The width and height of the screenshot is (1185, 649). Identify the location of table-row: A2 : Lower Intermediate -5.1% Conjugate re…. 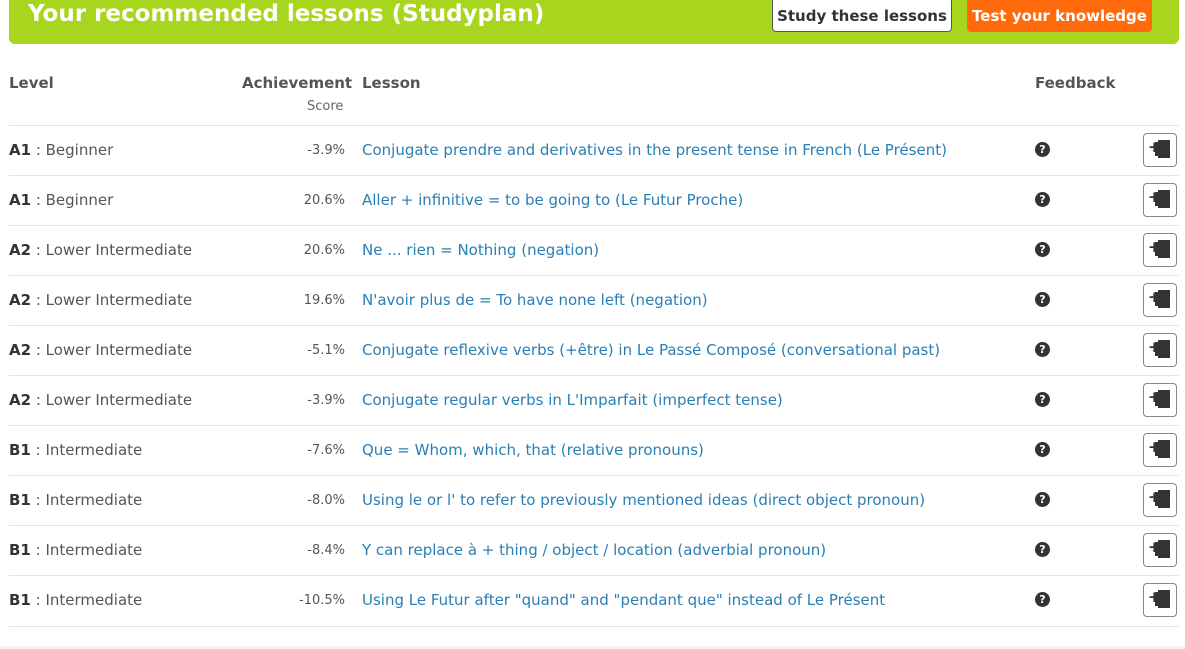
(594, 350).